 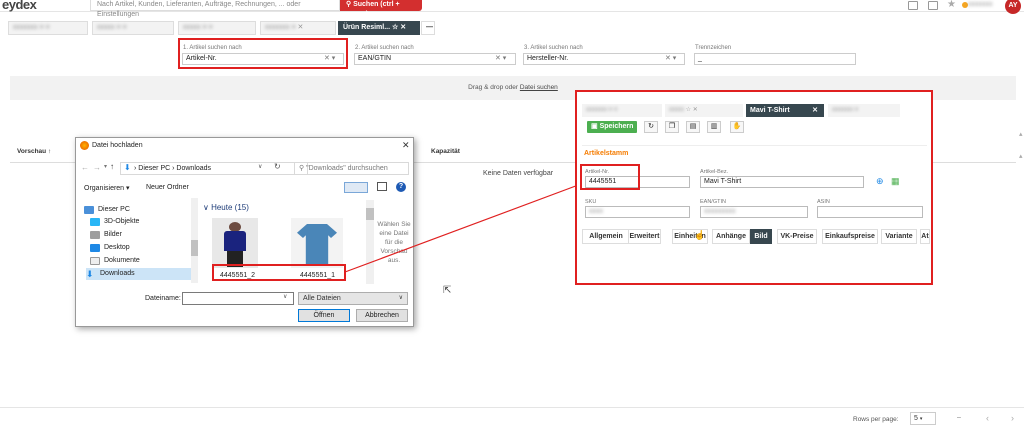 What do you see at coordinates (463, 228) in the screenshot?
I see `annotation-line` at bounding box center [463, 228].